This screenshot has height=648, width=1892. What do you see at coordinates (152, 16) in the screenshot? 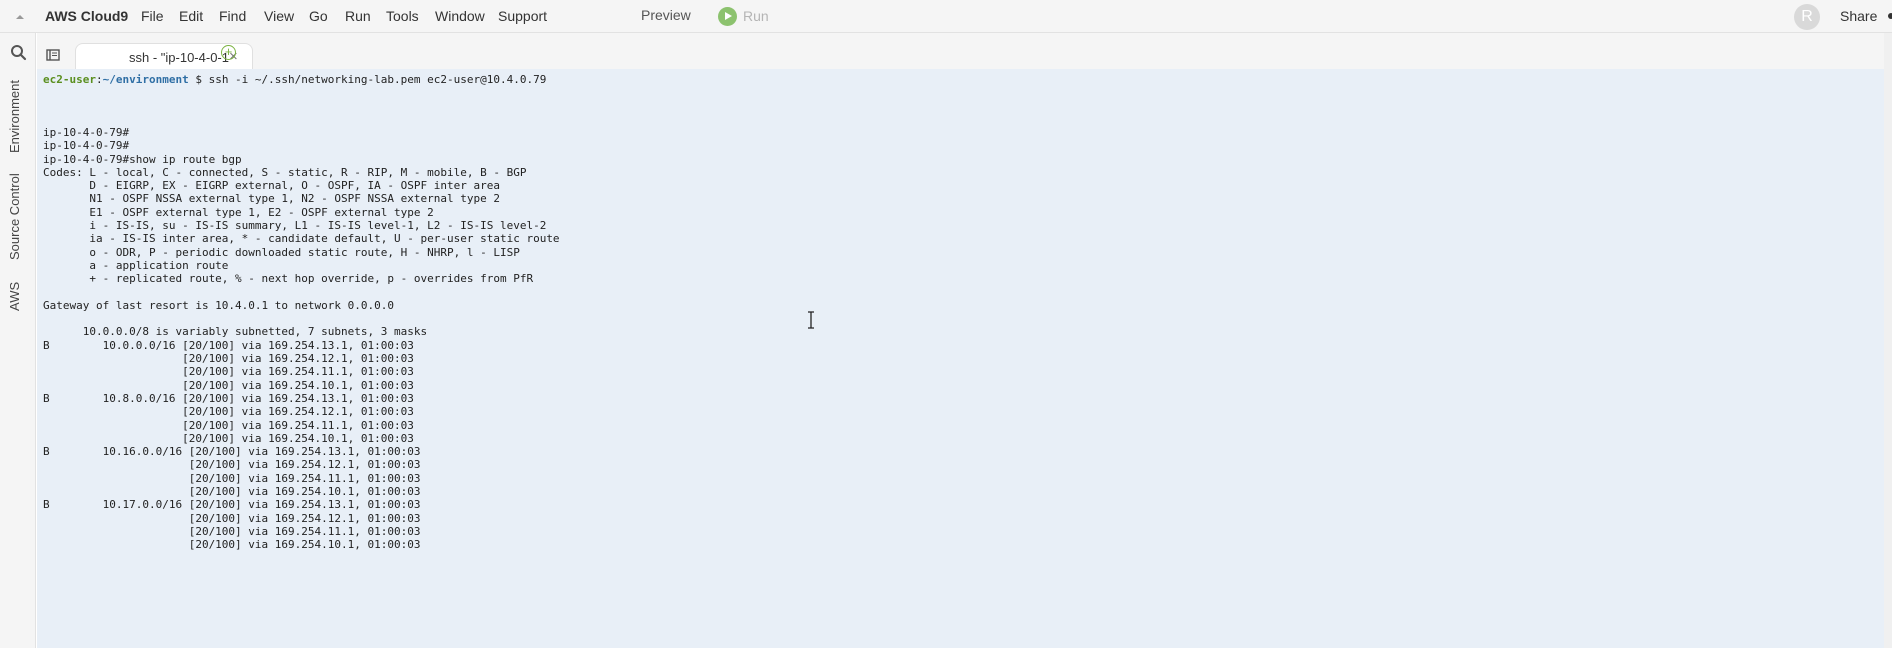
I see `menu-file: File` at bounding box center [152, 16].